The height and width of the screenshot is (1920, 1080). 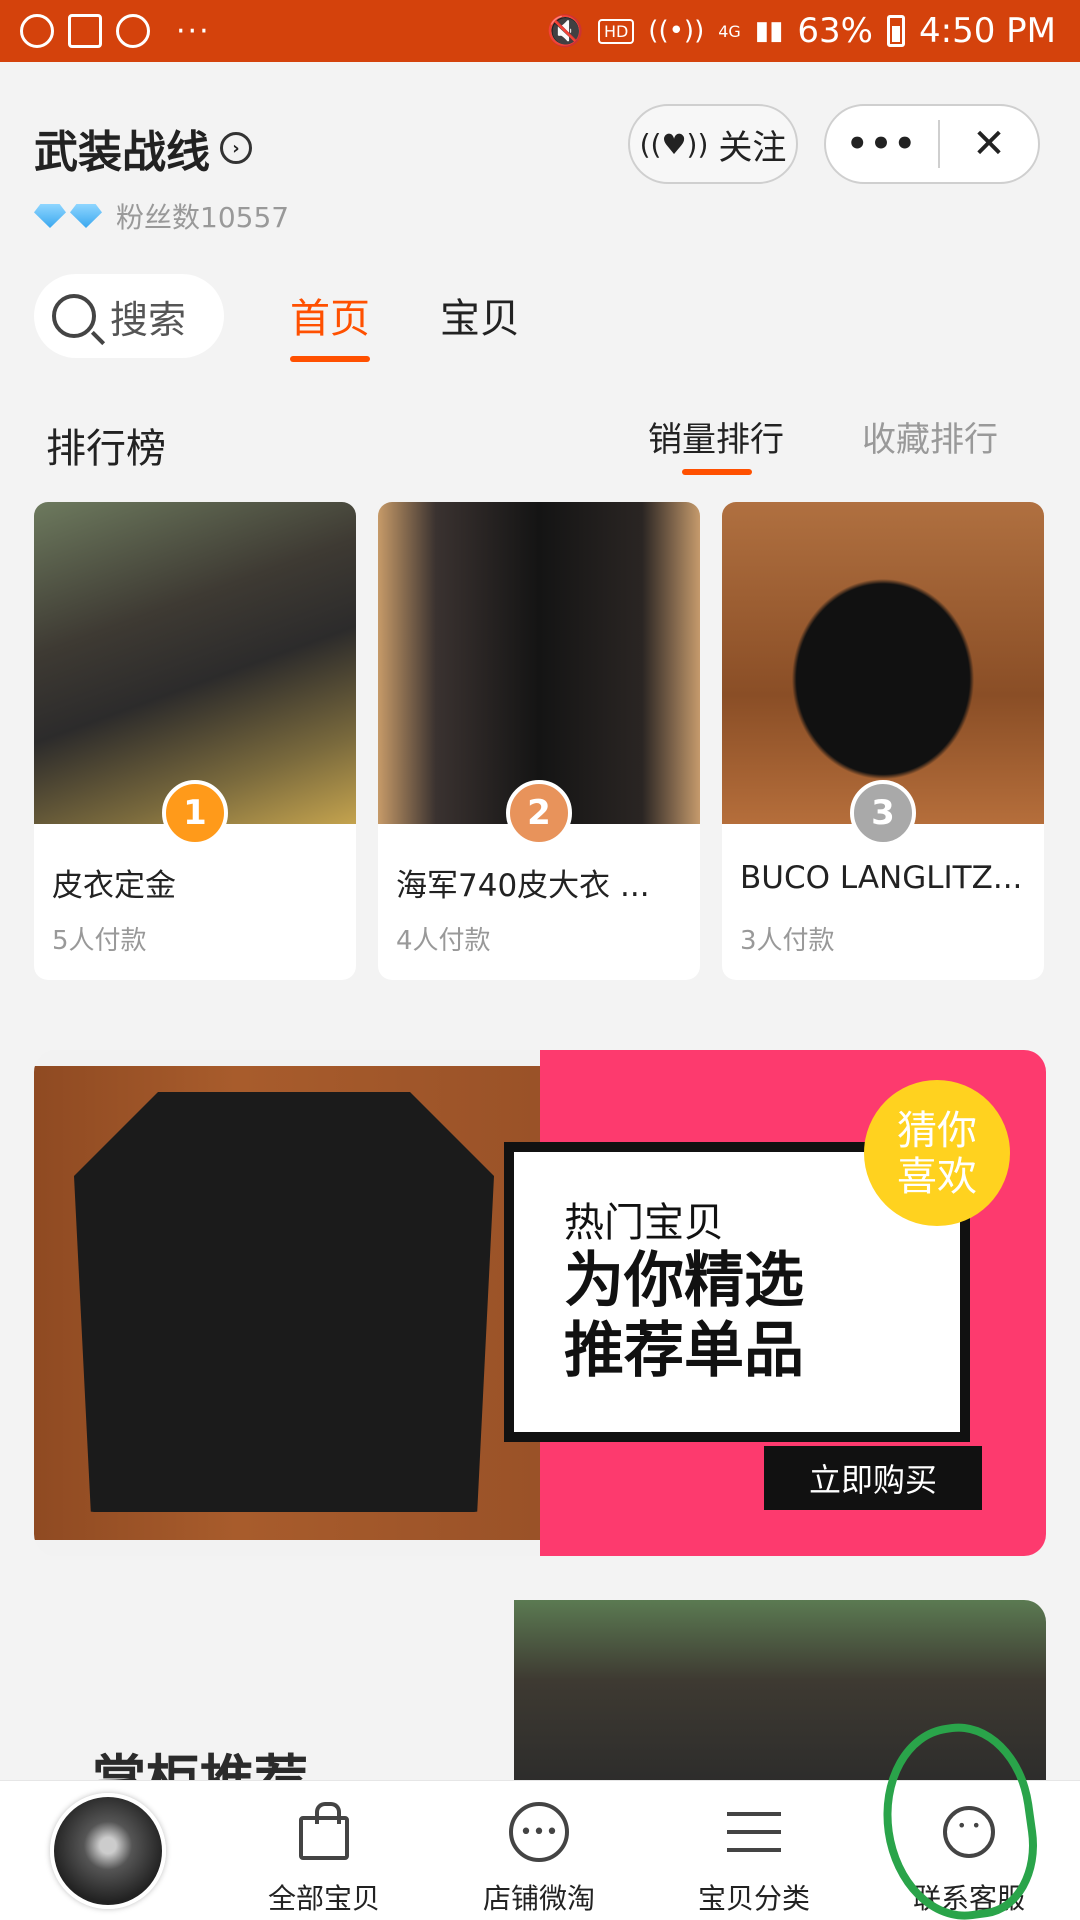 What do you see at coordinates (99, 941) in the screenshot?
I see `product-sold: 5人付款` at bounding box center [99, 941].